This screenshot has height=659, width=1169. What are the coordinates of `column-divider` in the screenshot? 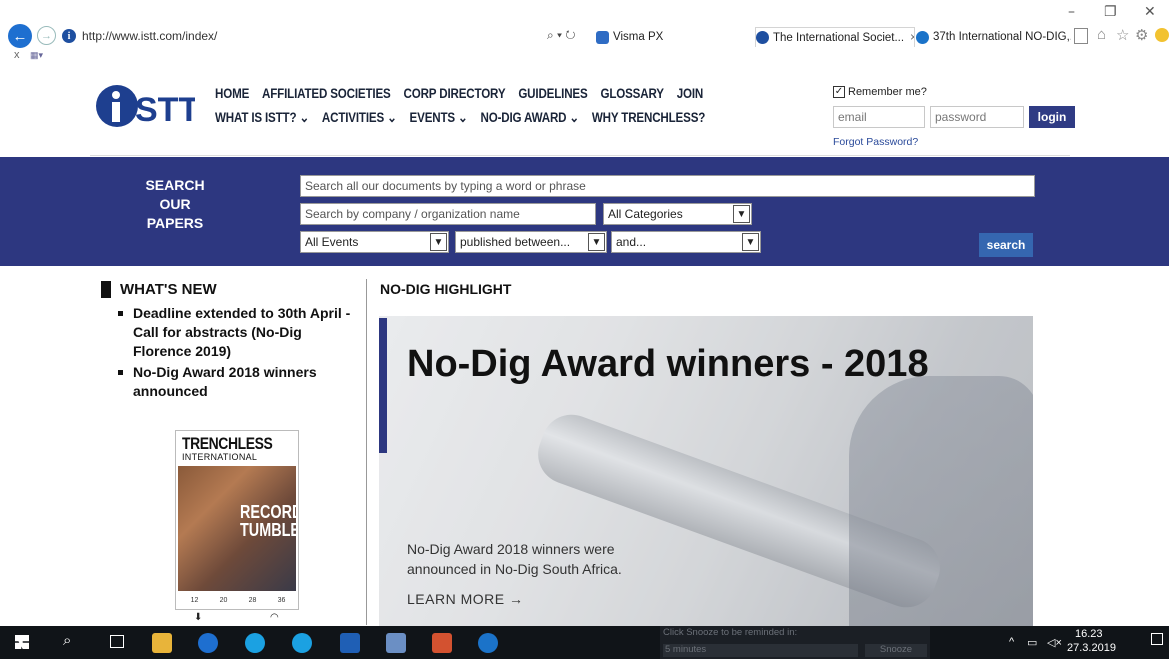 It's located at (366, 452).